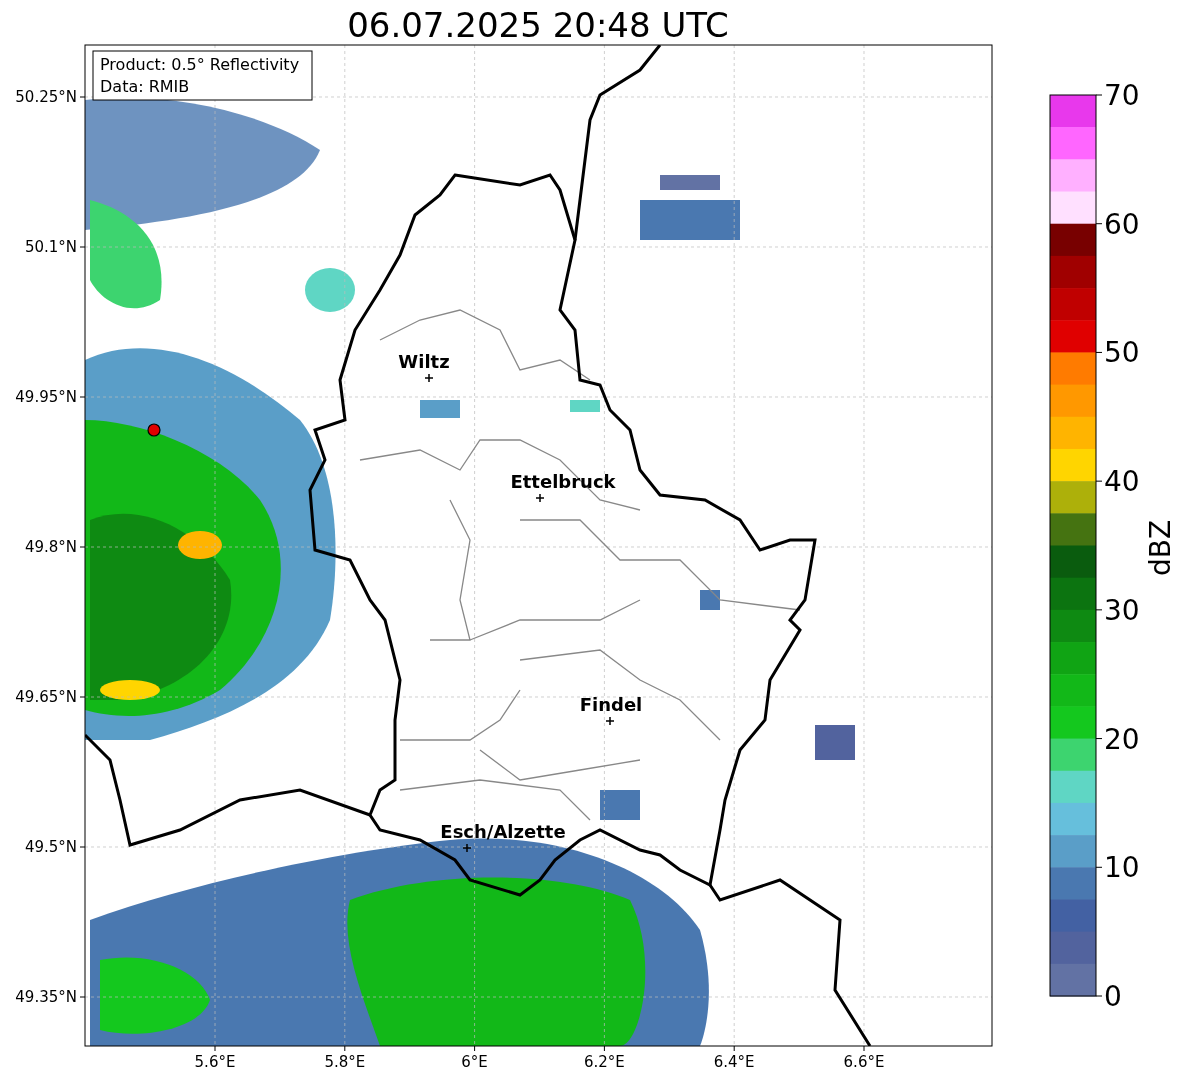 This screenshot has width=1184, height=1081. Describe the element at coordinates (145, 86) in the screenshot. I see `info-text: Data: RMIB` at that location.